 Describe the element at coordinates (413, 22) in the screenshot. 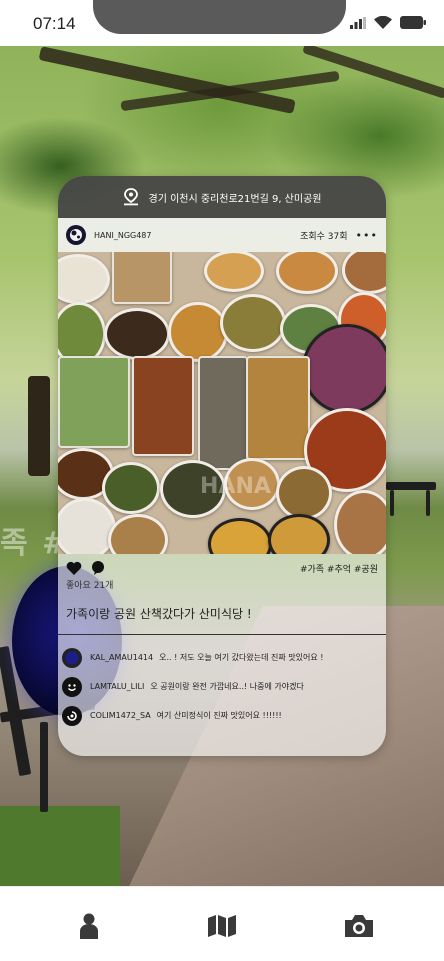

I see `battery-icon` at that location.